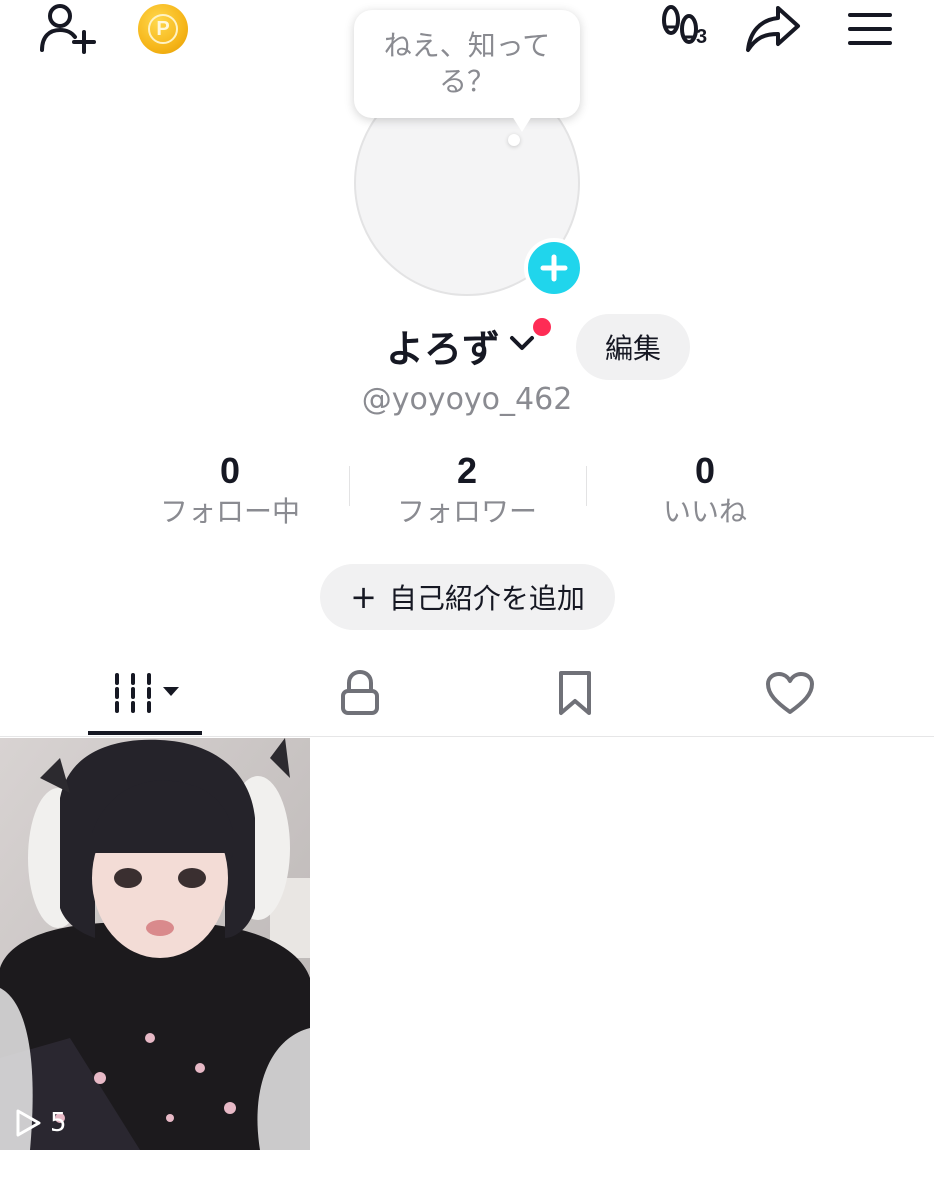 Image resolution: width=934 pixels, height=1200 pixels. I want to click on bio-plus-icon: +, so click(363, 597).